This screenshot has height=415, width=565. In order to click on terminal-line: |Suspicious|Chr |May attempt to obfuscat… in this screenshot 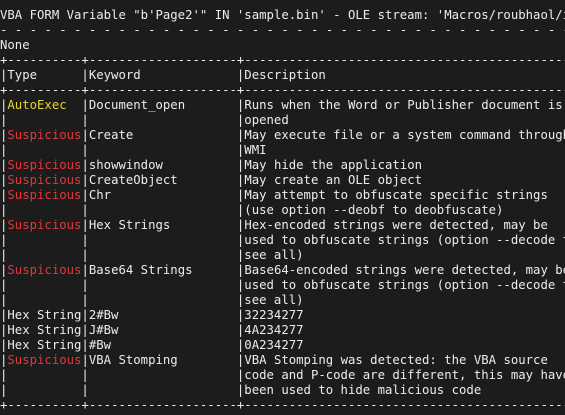, I will do `click(282, 195)`.